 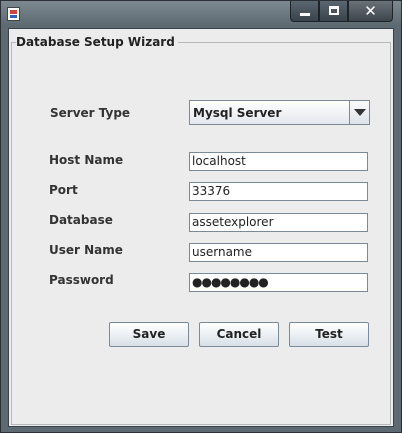 I want to click on cancel-button: Cancel, so click(x=239, y=334).